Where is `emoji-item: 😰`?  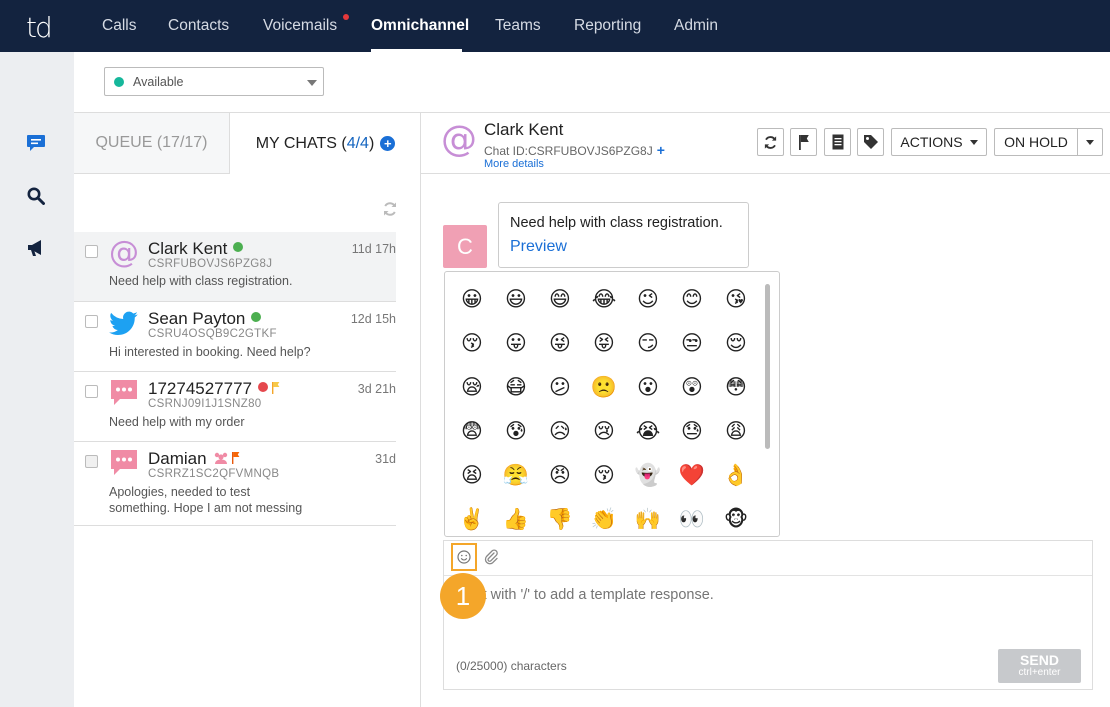
emoji-item: 😰 is located at coordinates (516, 431).